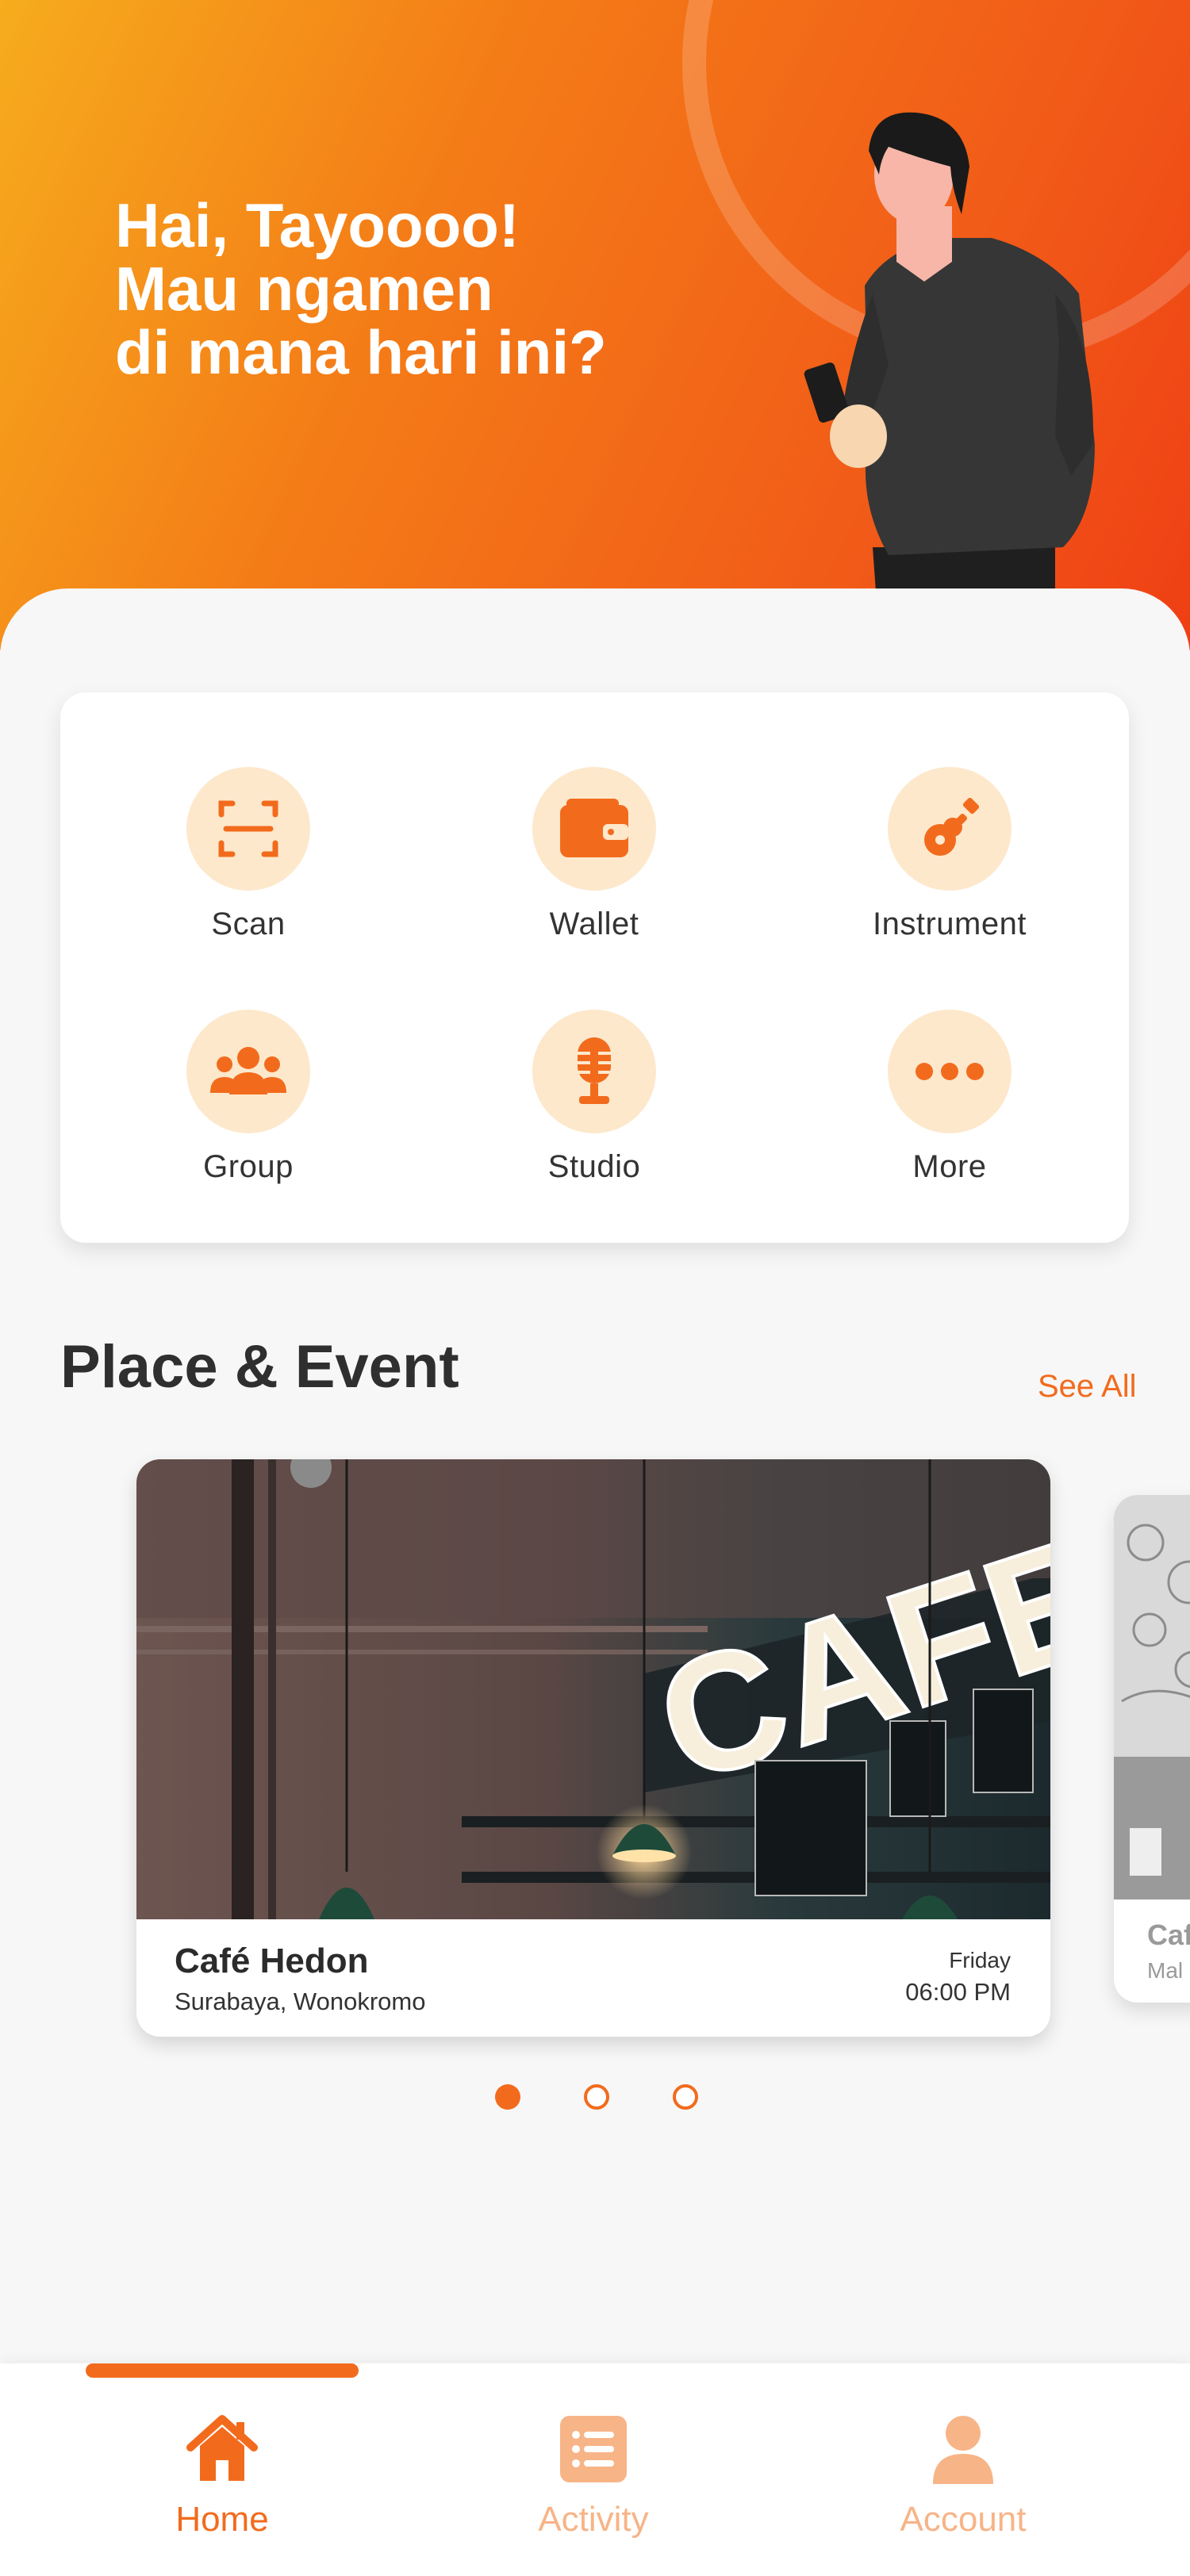  I want to click on bottom-navigation: Home Activity Account, so click(595, 2469).